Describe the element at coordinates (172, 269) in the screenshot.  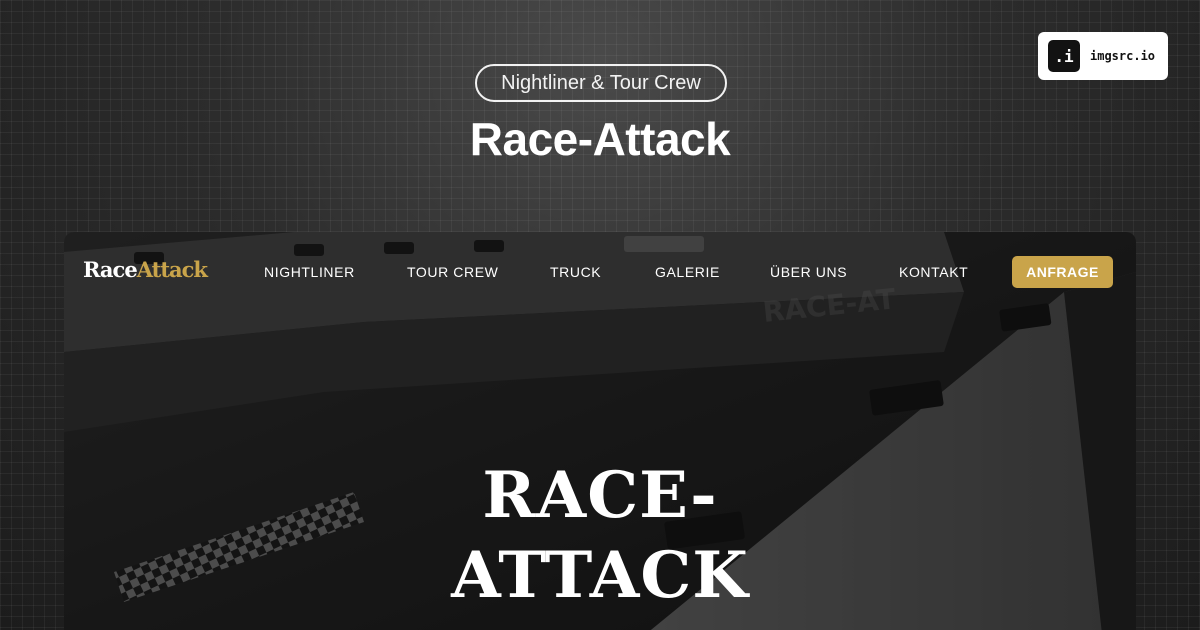
I see `logo-part-attack: Attack` at that location.